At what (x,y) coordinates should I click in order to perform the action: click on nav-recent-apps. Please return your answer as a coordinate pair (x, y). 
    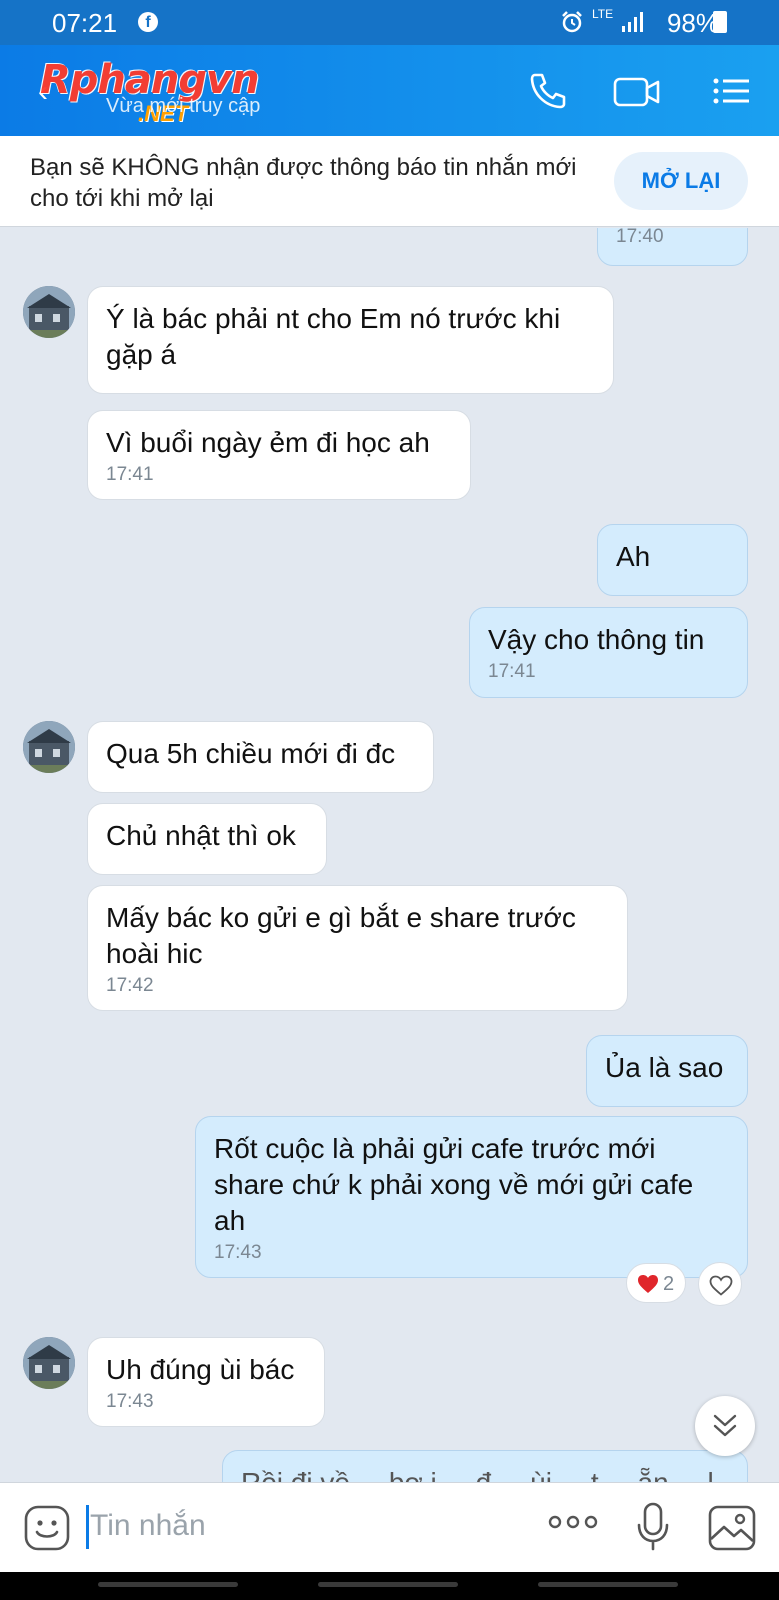
    Looking at the image, I should click on (168, 1584).